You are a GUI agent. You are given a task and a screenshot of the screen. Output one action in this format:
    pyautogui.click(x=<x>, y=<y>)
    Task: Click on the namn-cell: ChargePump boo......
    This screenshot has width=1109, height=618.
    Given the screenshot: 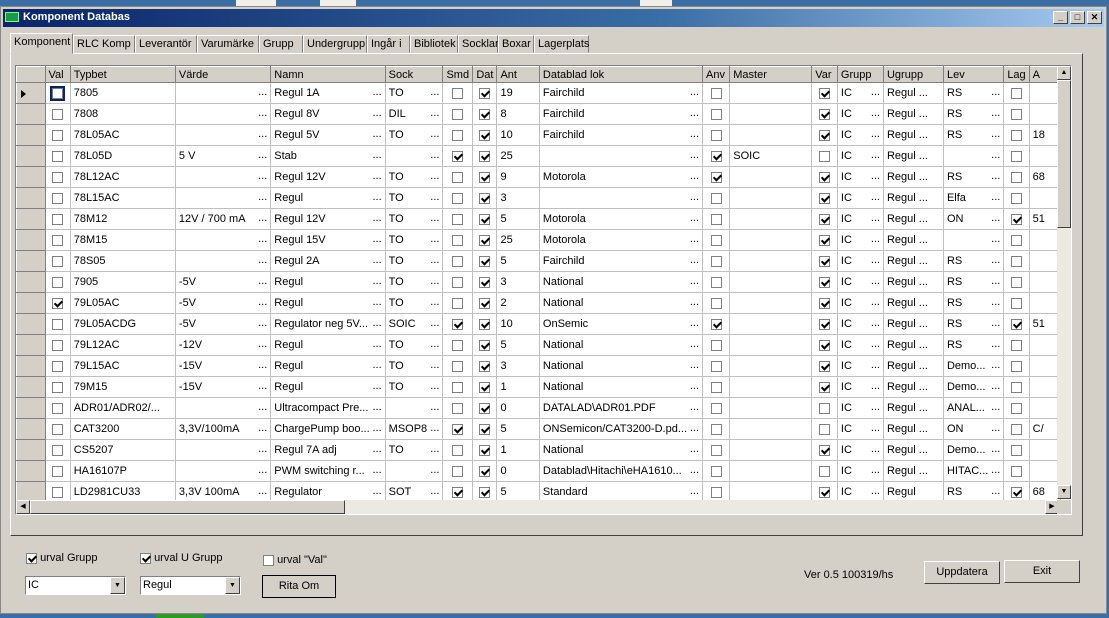 What is the action you would take?
    pyautogui.click(x=328, y=429)
    